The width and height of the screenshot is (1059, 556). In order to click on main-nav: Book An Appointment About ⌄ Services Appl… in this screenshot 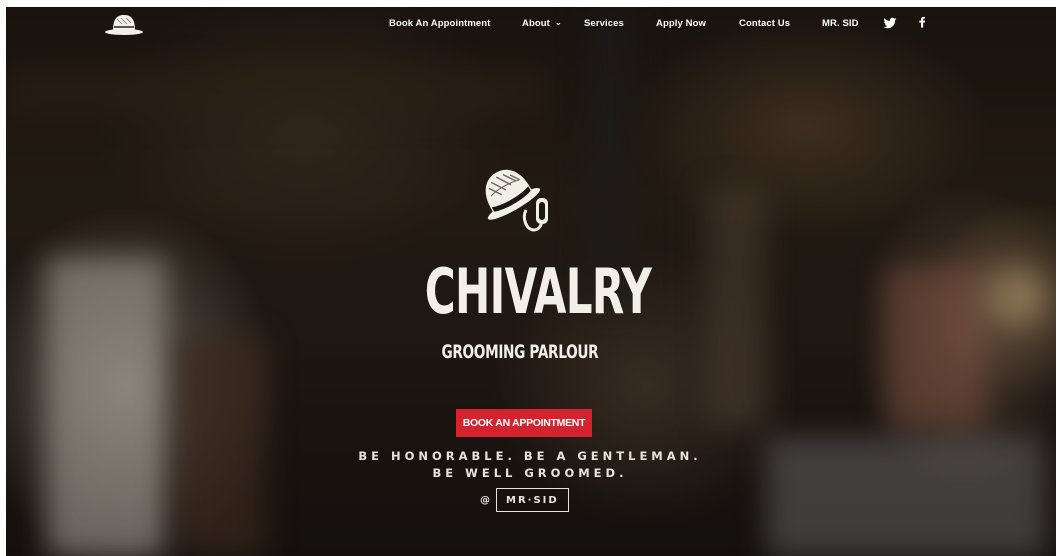, I will do `click(529, 26)`.